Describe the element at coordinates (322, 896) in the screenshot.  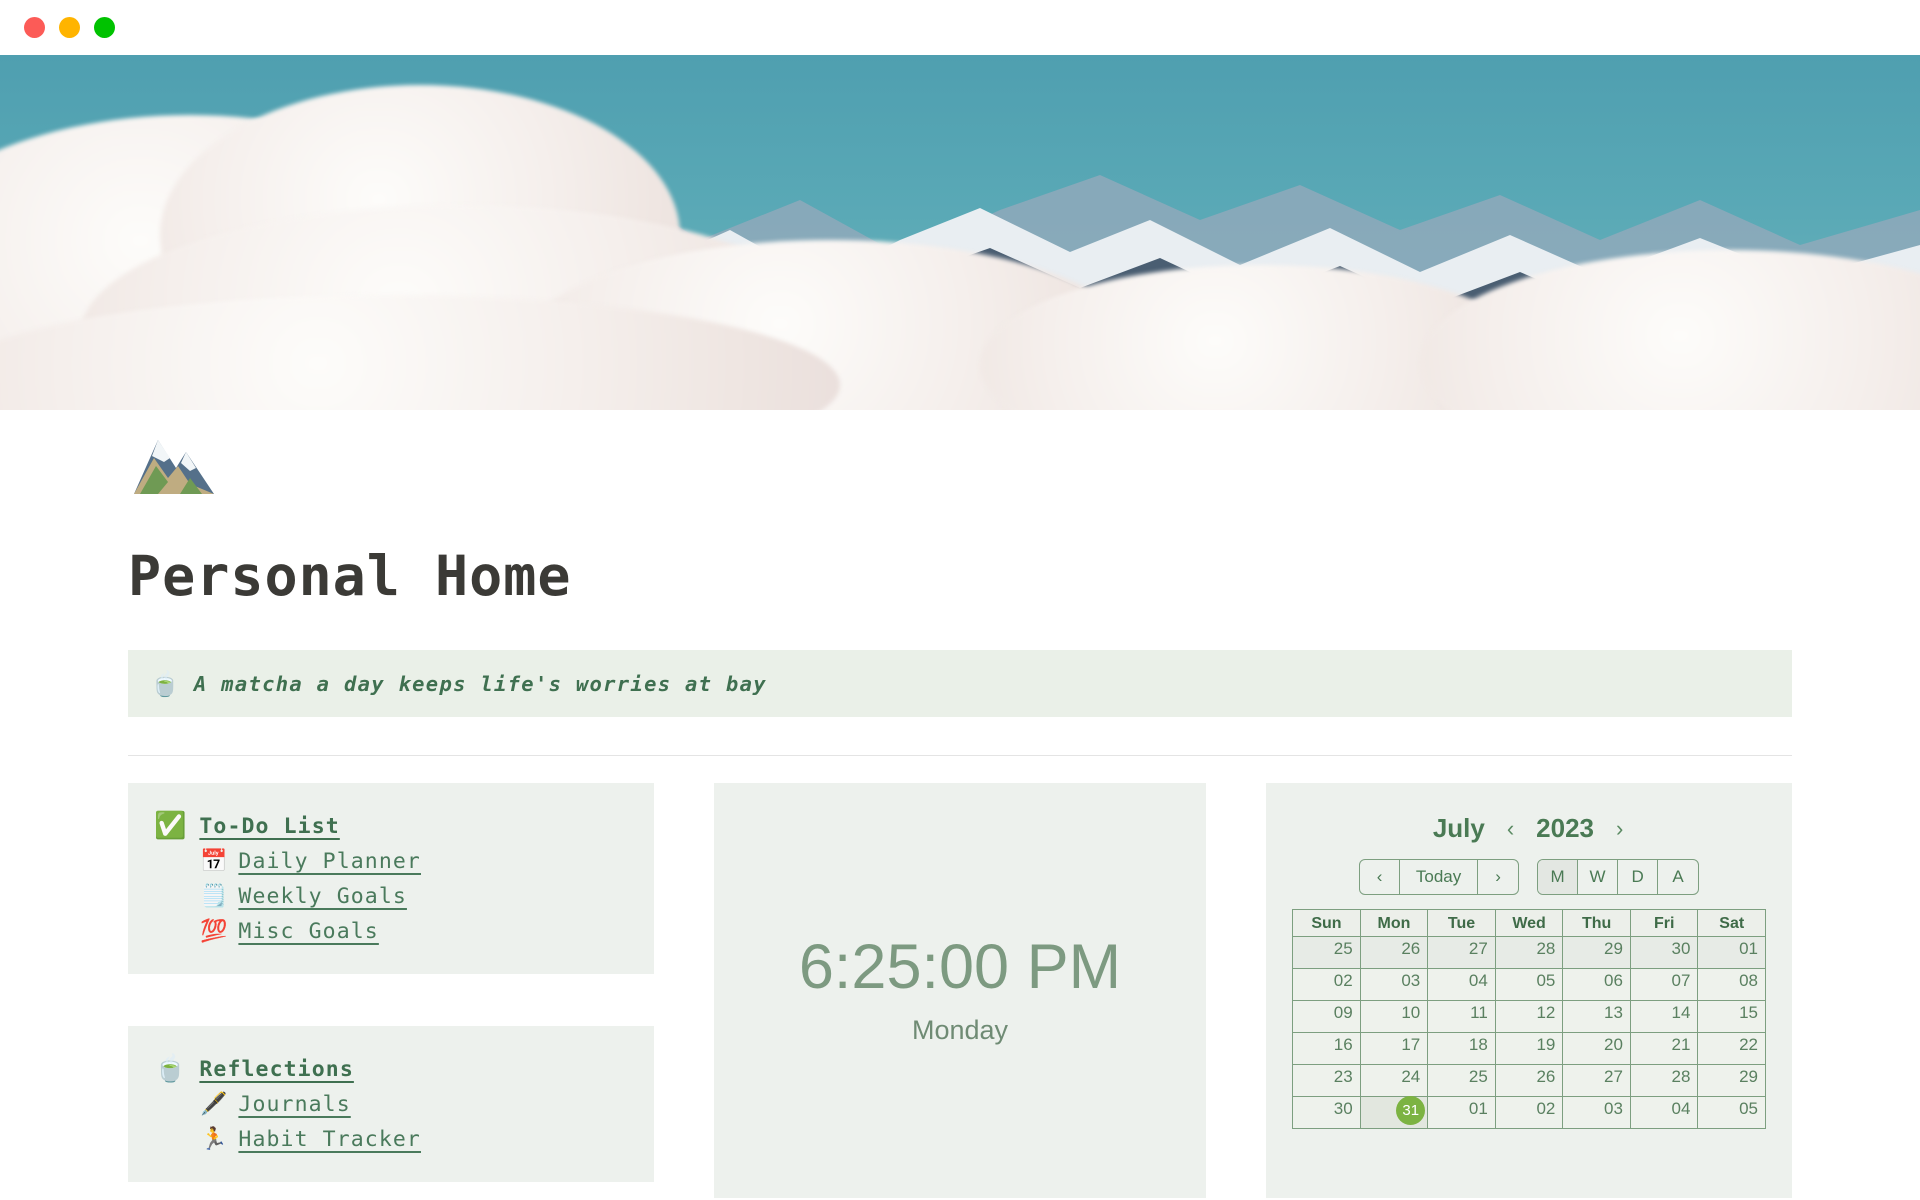
I see `list-item-label: Weekly Goals` at that location.